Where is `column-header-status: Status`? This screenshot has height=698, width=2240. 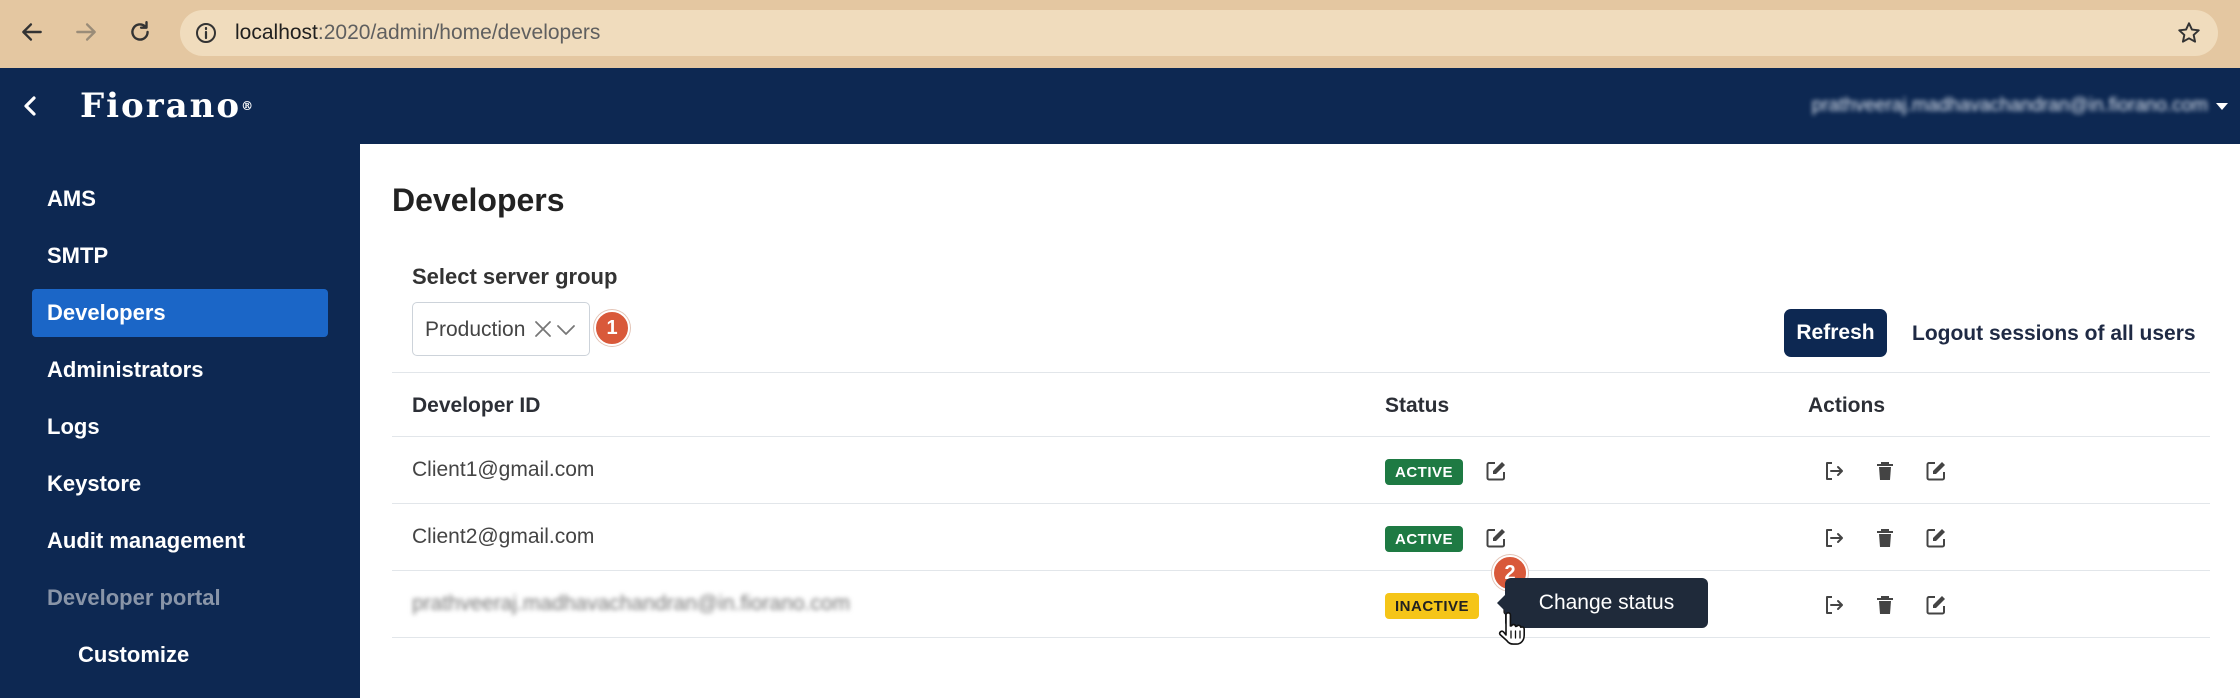
column-header-status: Status is located at coordinates (1417, 405).